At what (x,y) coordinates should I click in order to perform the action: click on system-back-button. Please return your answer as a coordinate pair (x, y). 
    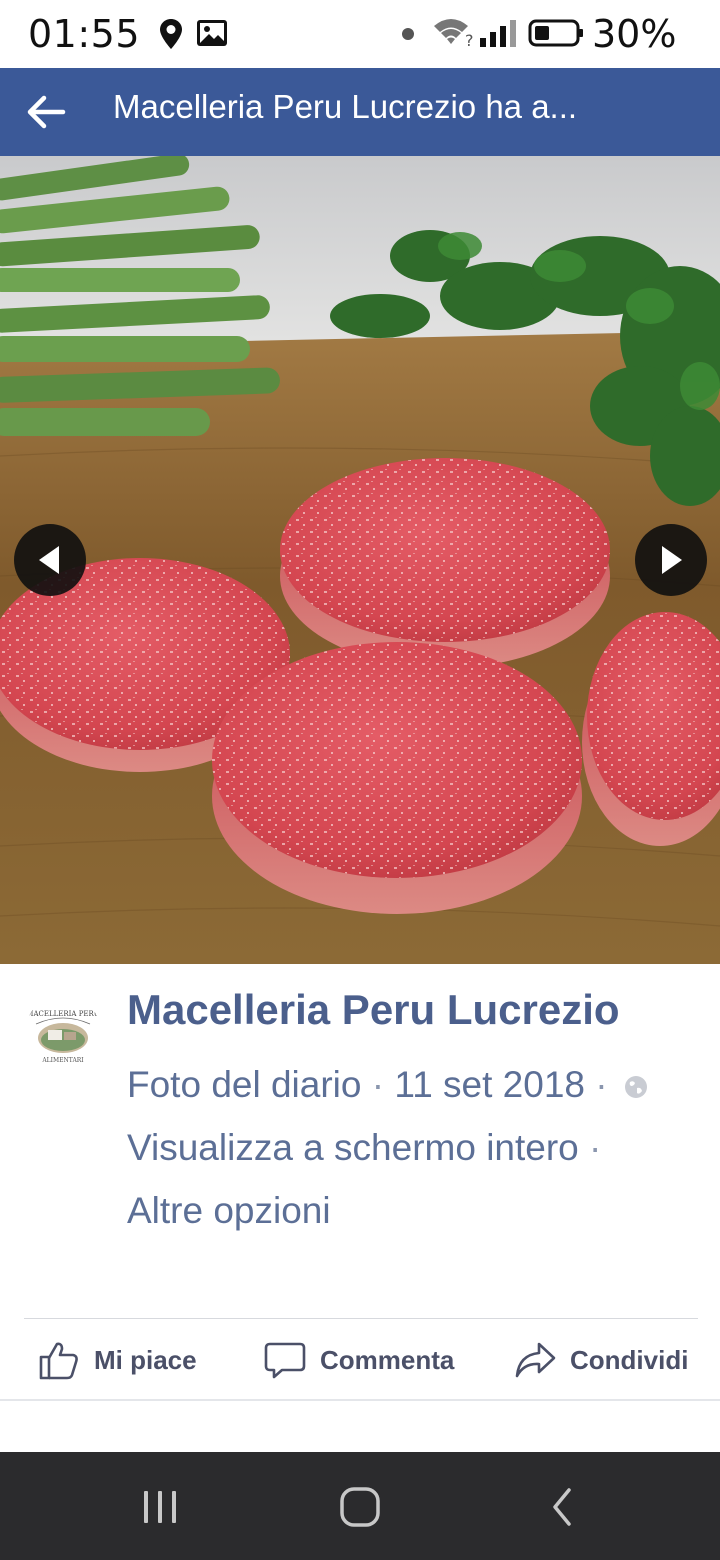
    Looking at the image, I should click on (562, 1507).